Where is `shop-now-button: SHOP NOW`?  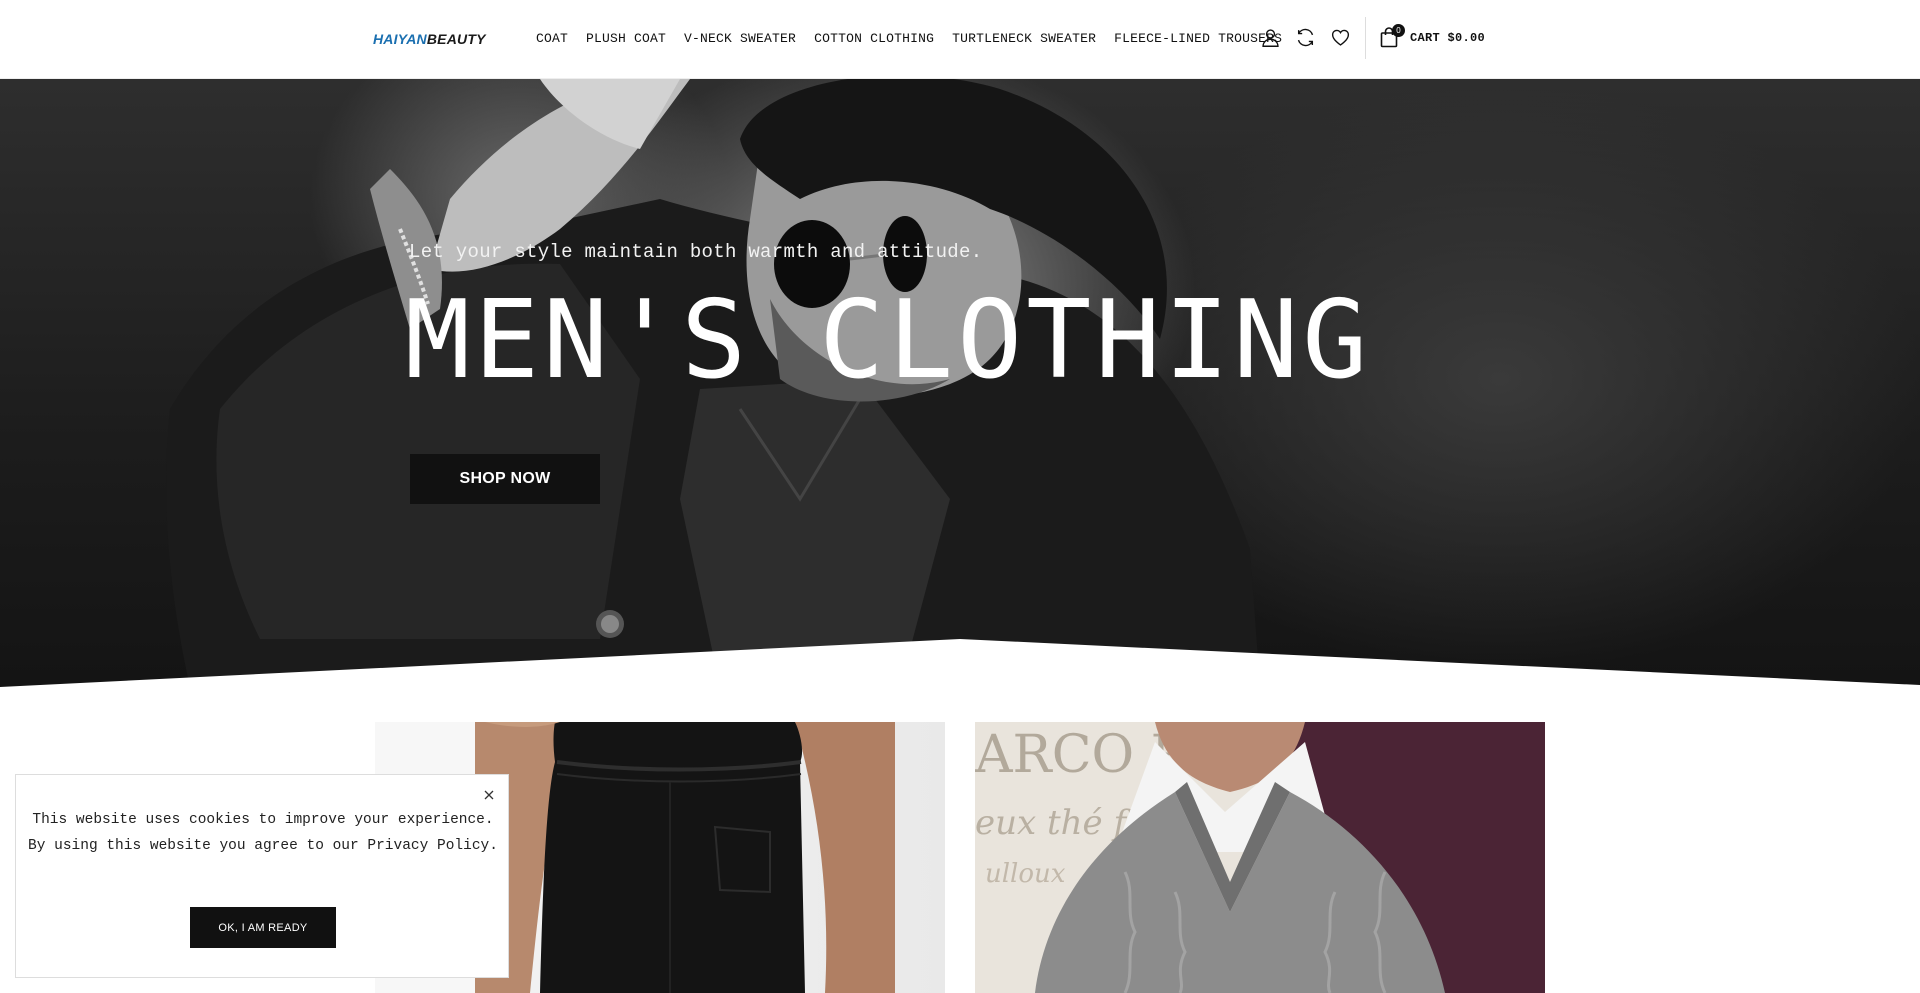 shop-now-button: SHOP NOW is located at coordinates (505, 479).